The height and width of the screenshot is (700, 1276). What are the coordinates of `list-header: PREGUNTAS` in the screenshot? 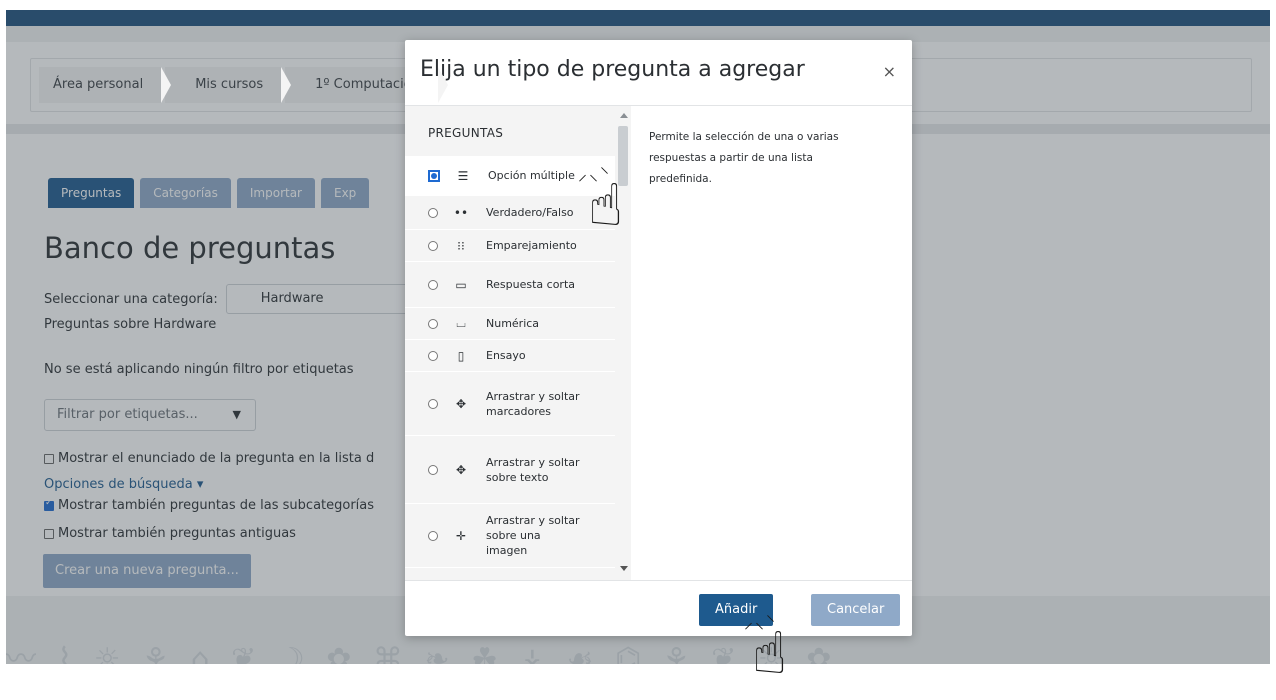 It's located at (466, 133).